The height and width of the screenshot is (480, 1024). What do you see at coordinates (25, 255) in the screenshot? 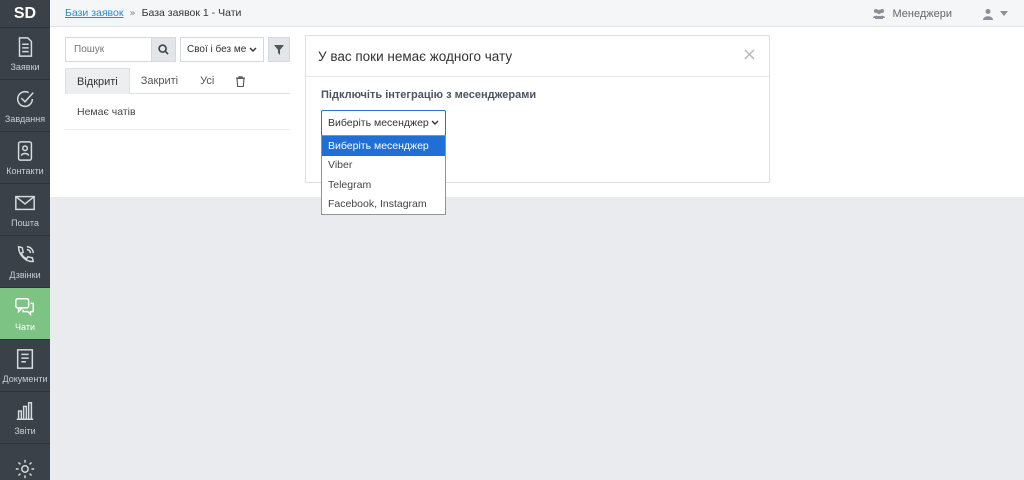
I see `phone-icon` at bounding box center [25, 255].